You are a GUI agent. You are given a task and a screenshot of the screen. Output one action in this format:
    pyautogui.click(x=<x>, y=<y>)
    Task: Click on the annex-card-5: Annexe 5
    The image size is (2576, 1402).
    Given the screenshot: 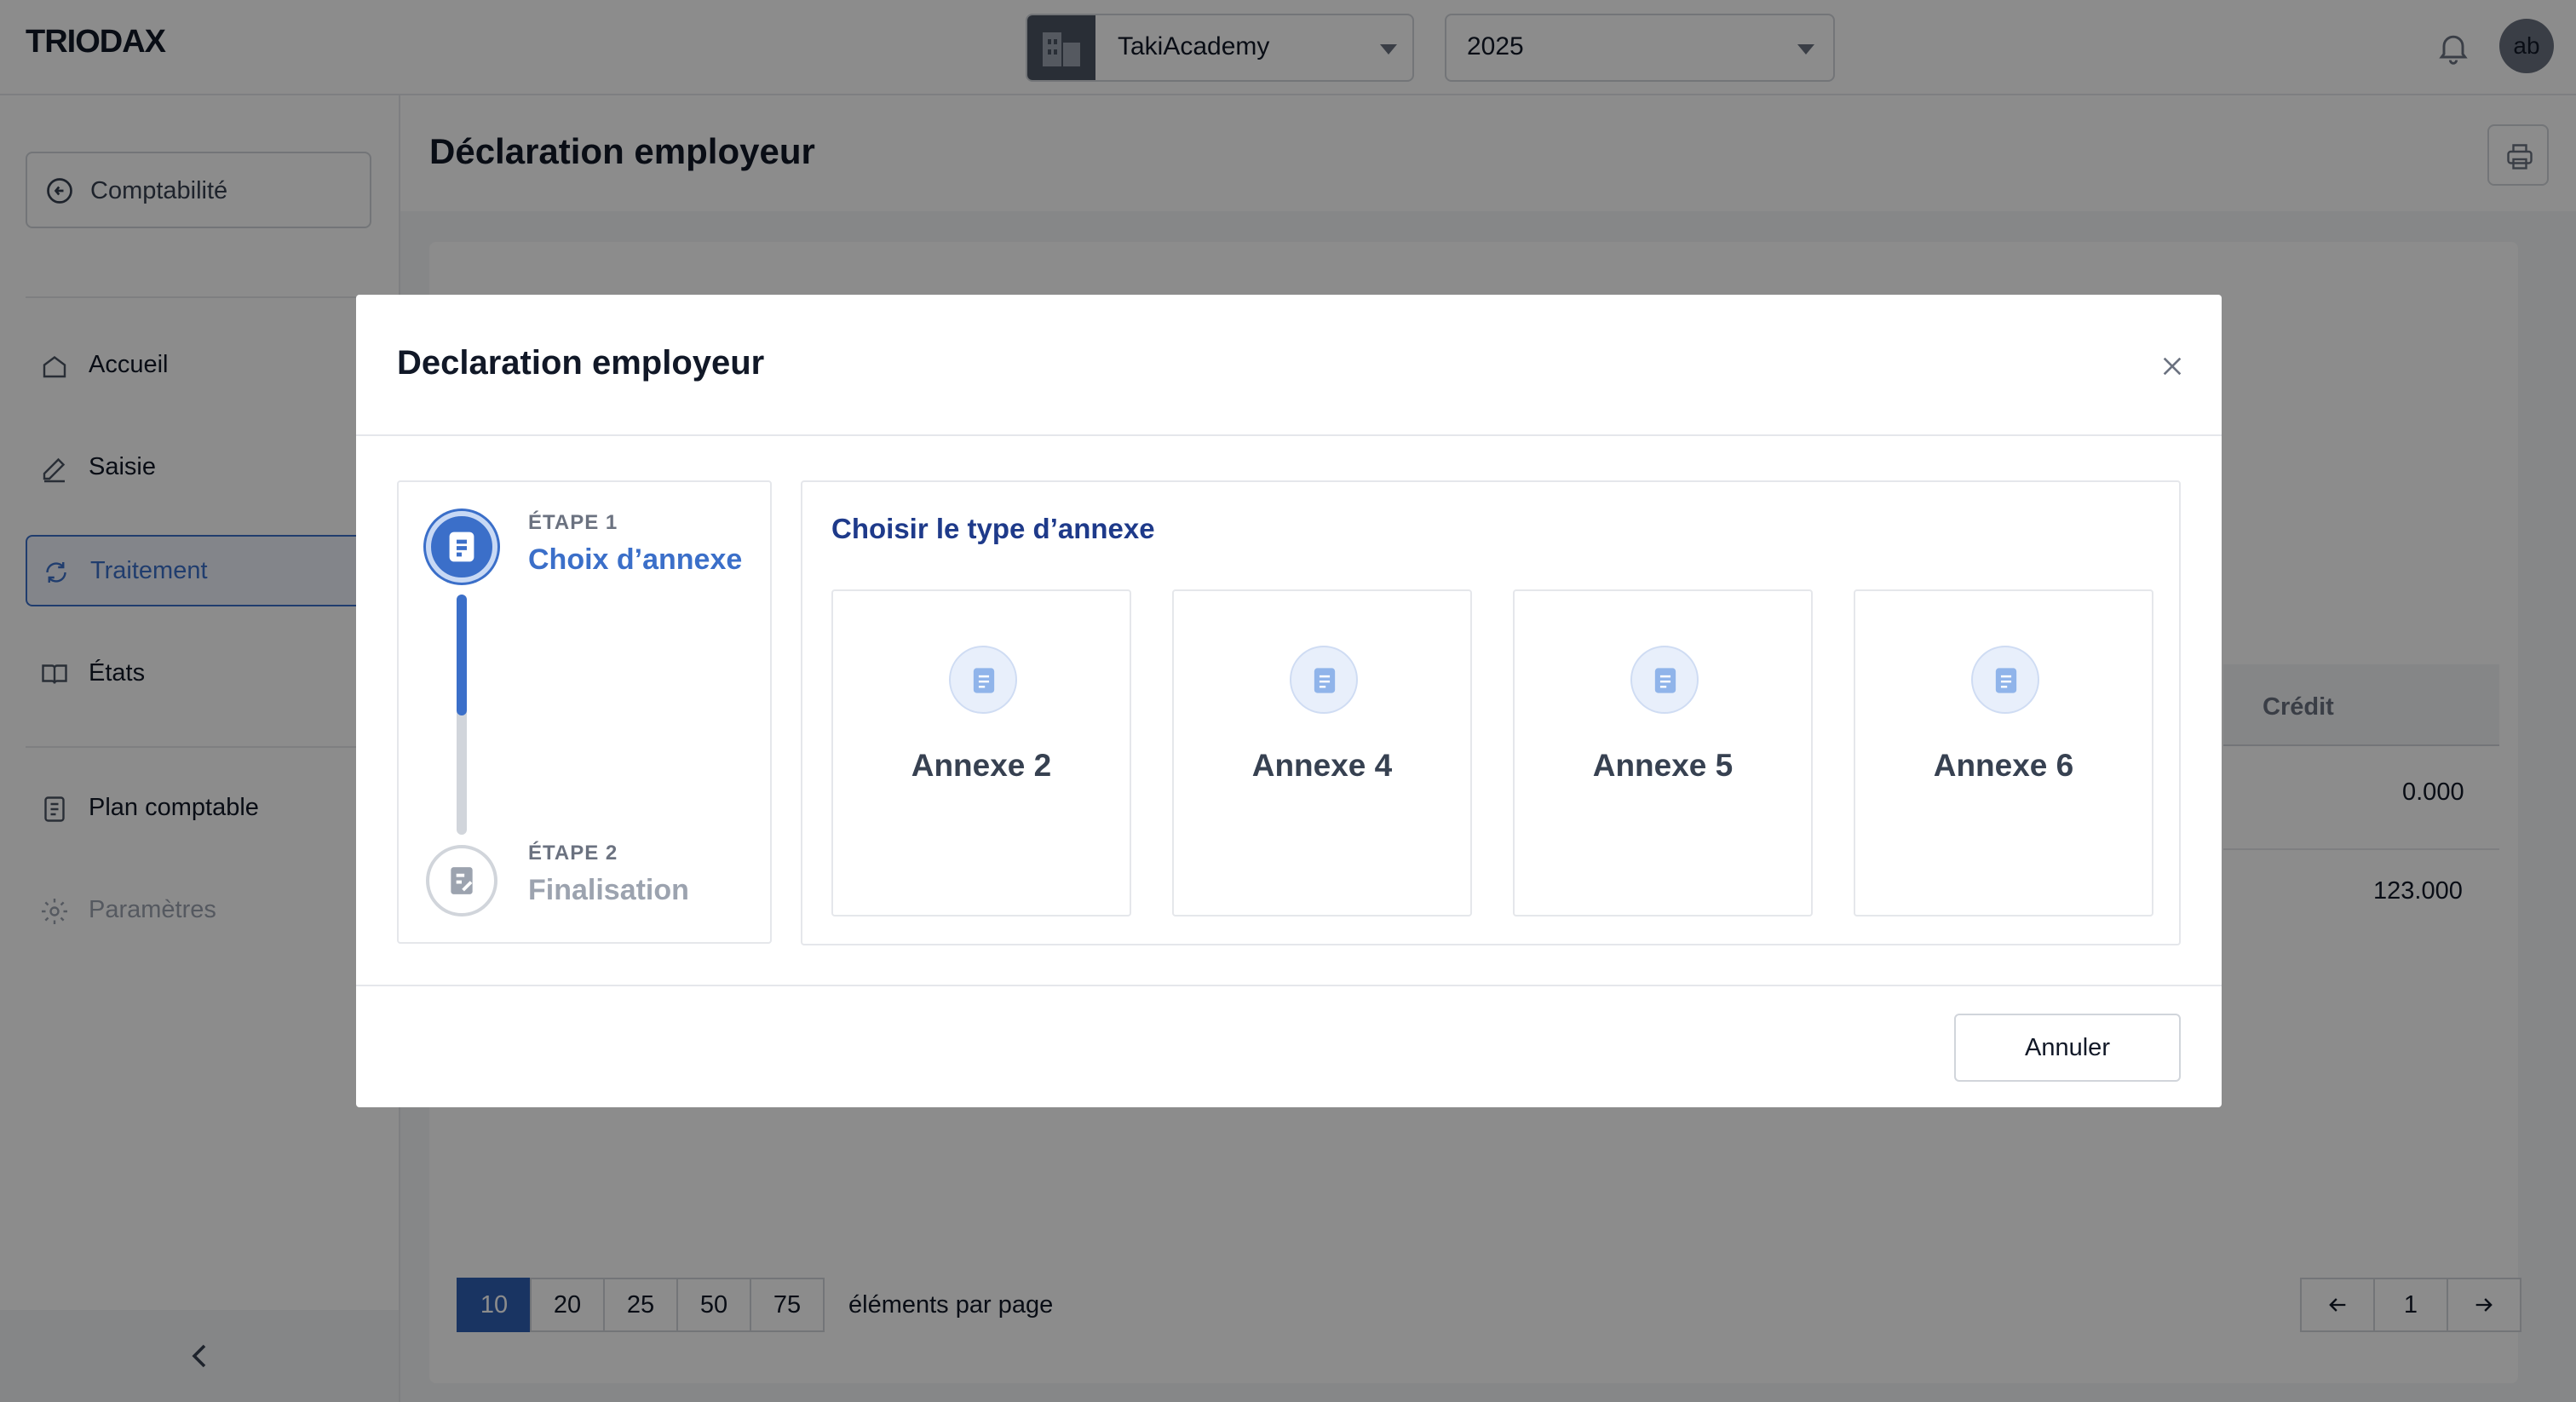 What is the action you would take?
    pyautogui.click(x=1663, y=752)
    